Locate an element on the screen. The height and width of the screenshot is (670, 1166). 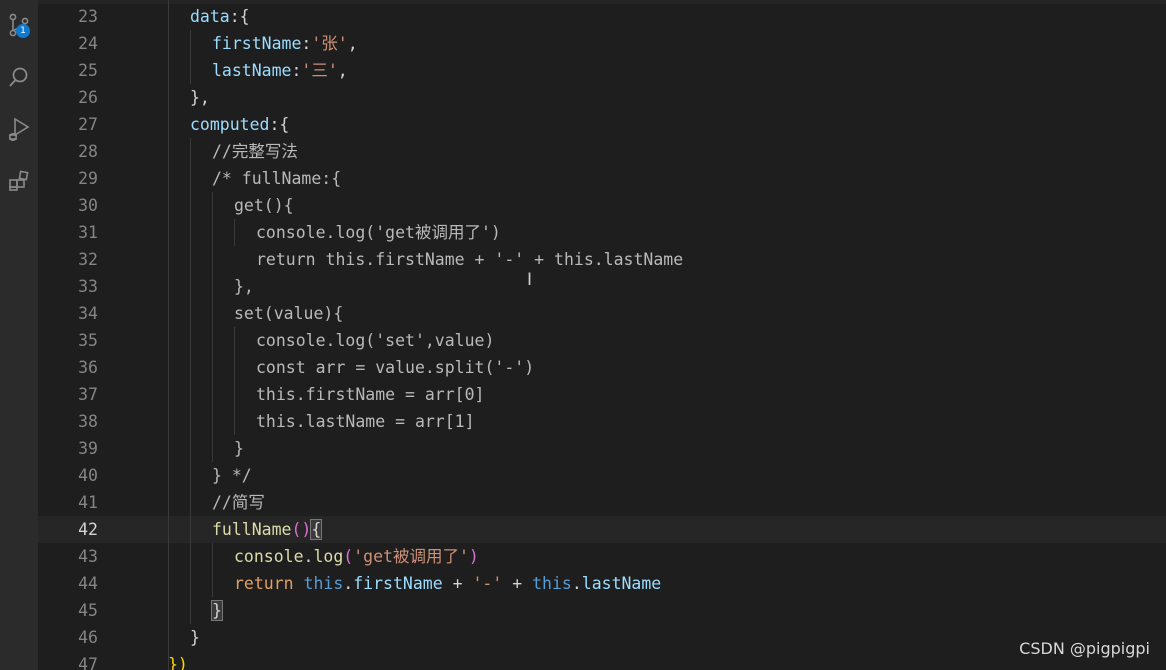
code-text: //简写 is located at coordinates (238, 502).